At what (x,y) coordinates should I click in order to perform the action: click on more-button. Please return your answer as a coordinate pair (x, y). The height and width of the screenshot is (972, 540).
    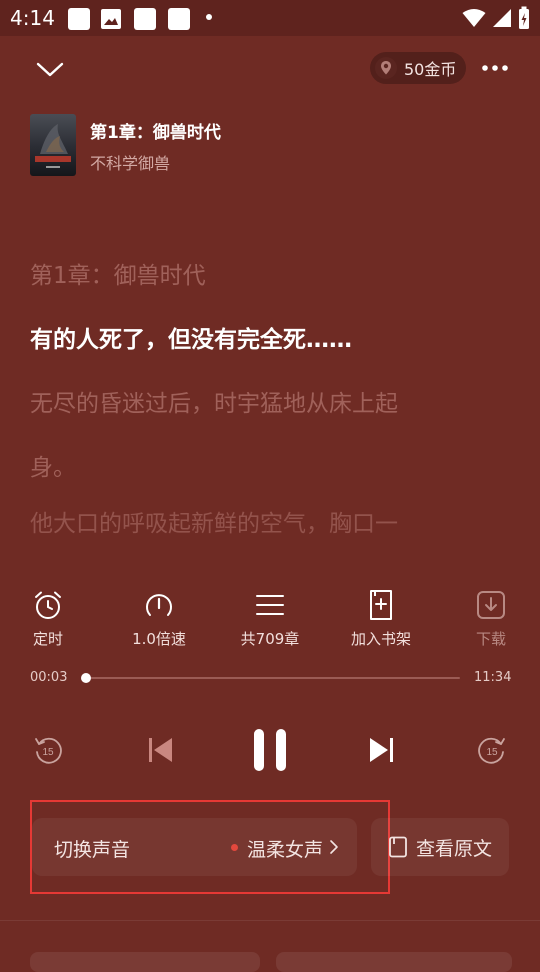
    Looking at the image, I should click on (495, 68).